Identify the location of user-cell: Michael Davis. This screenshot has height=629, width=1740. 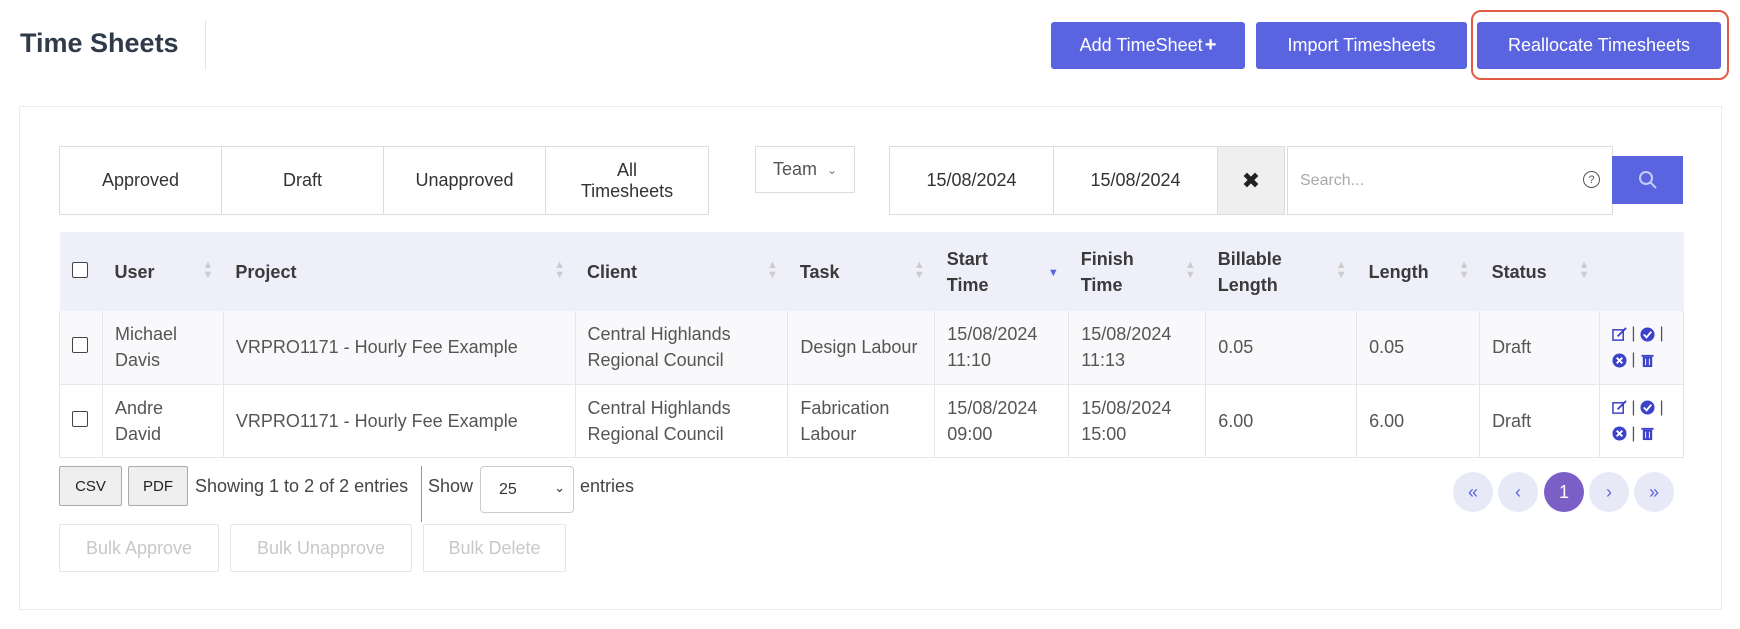
(163, 348).